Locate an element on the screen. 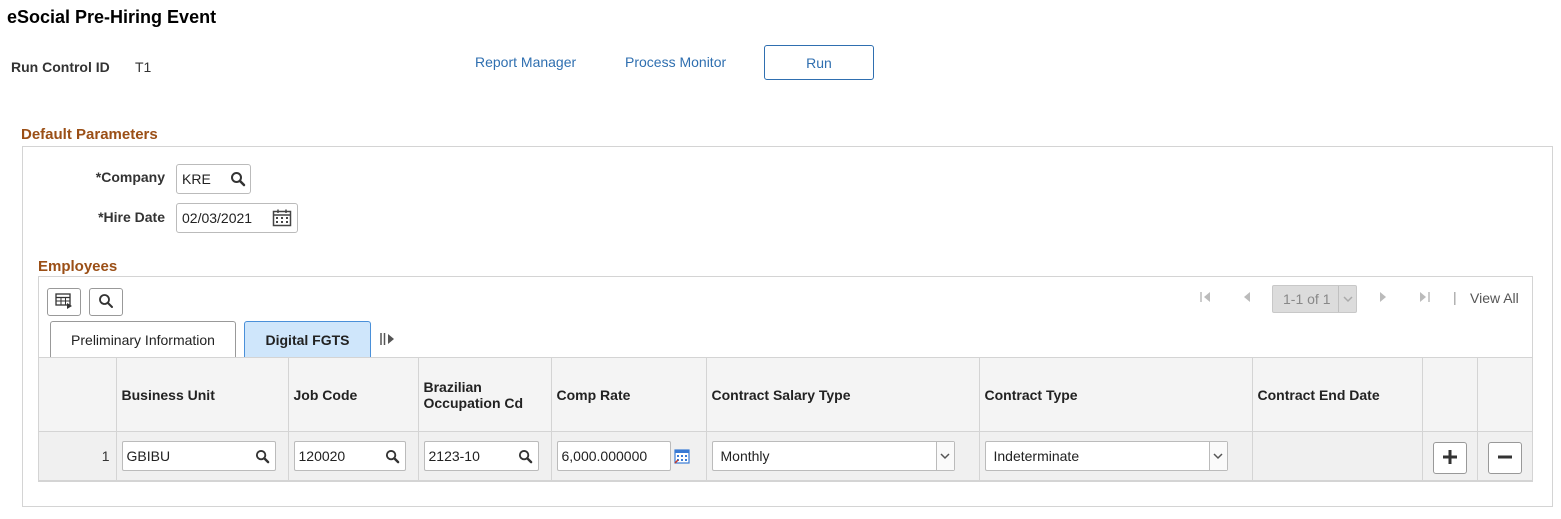  job-code-value: 120020 is located at coordinates (322, 456).